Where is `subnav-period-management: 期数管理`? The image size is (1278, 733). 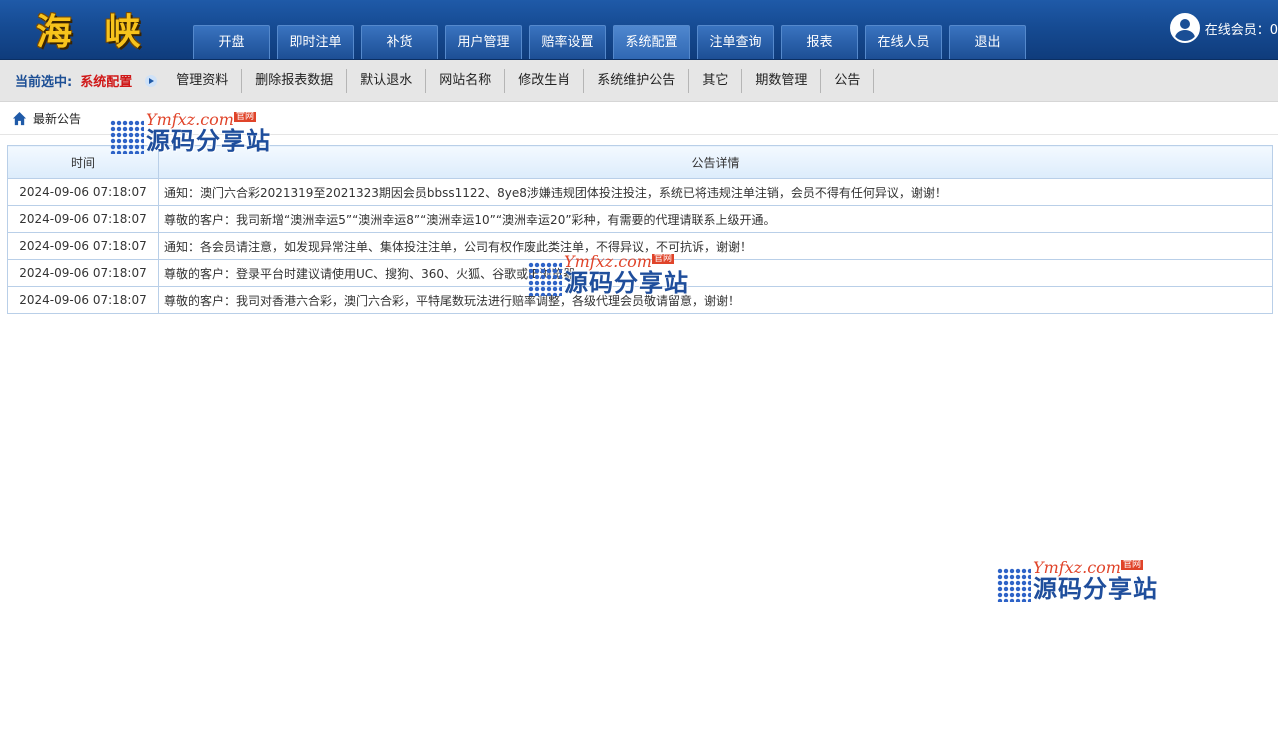
subnav-period-management: 期数管理 is located at coordinates (782, 80).